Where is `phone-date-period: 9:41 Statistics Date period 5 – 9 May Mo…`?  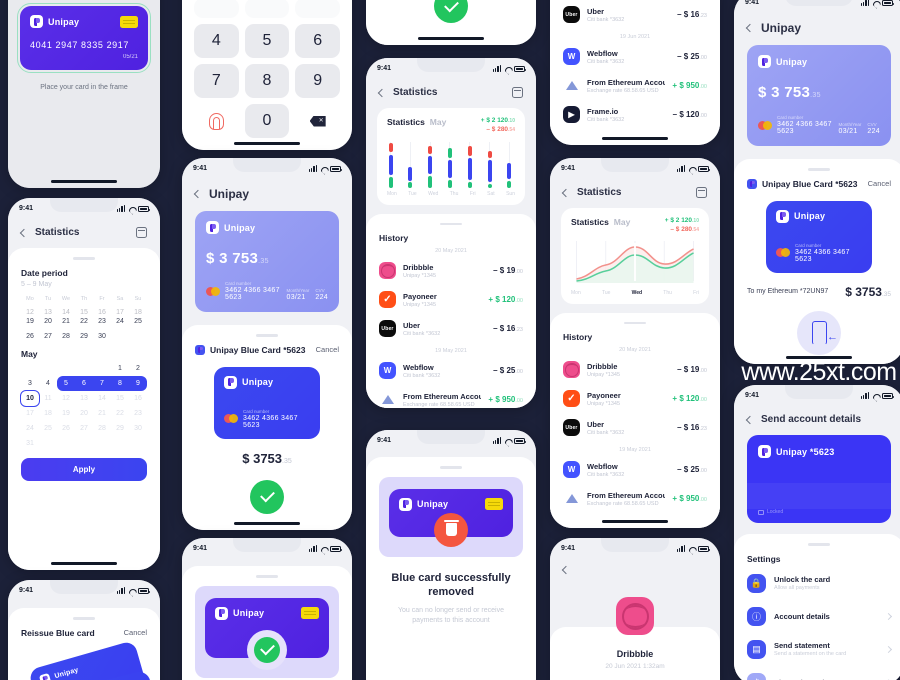 phone-date-period: 9:41 Statistics Date period 5 – 9 May Mo… is located at coordinates (84, 384).